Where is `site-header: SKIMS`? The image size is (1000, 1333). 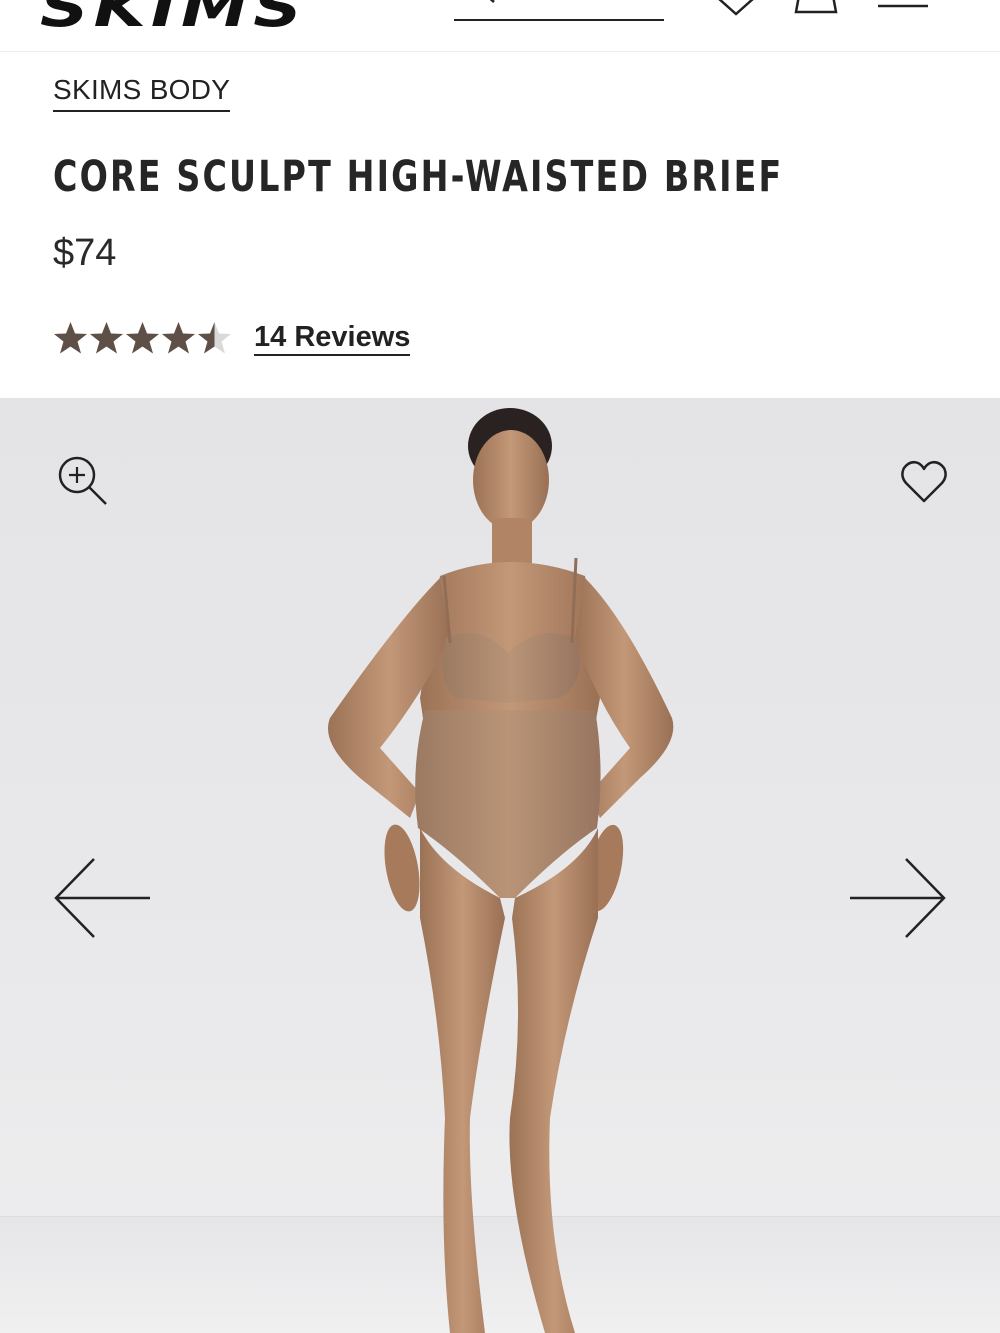
site-header: SKIMS is located at coordinates (500, 26).